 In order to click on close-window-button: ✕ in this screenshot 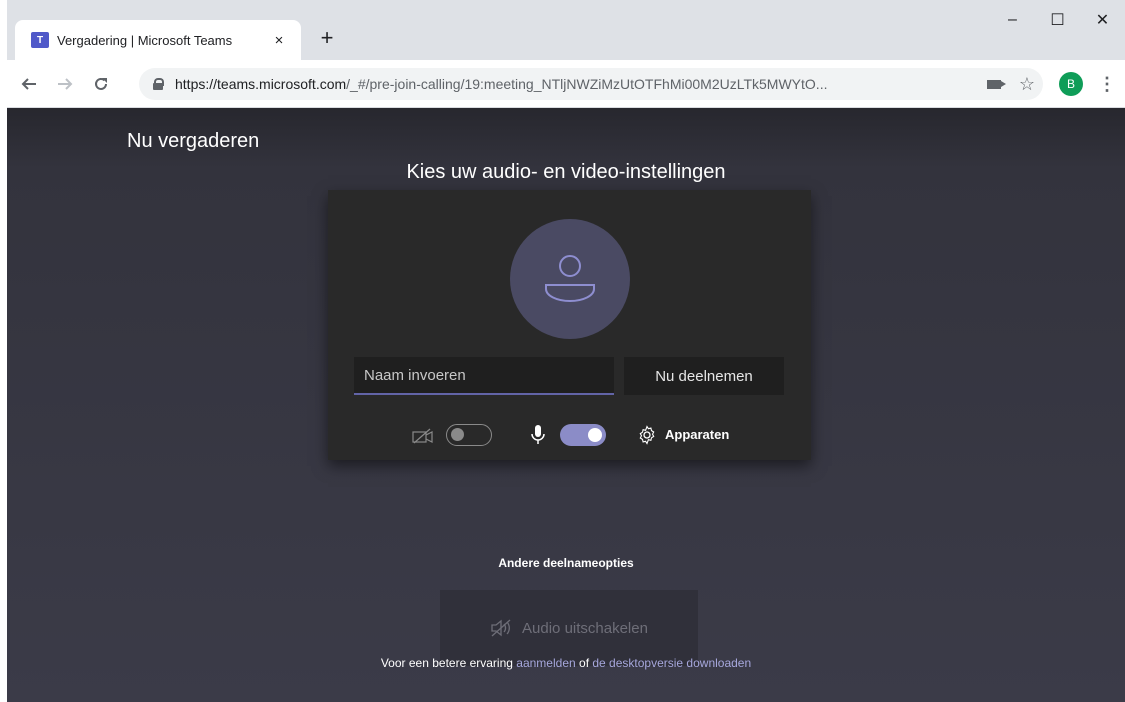, I will do `click(1102, 20)`.